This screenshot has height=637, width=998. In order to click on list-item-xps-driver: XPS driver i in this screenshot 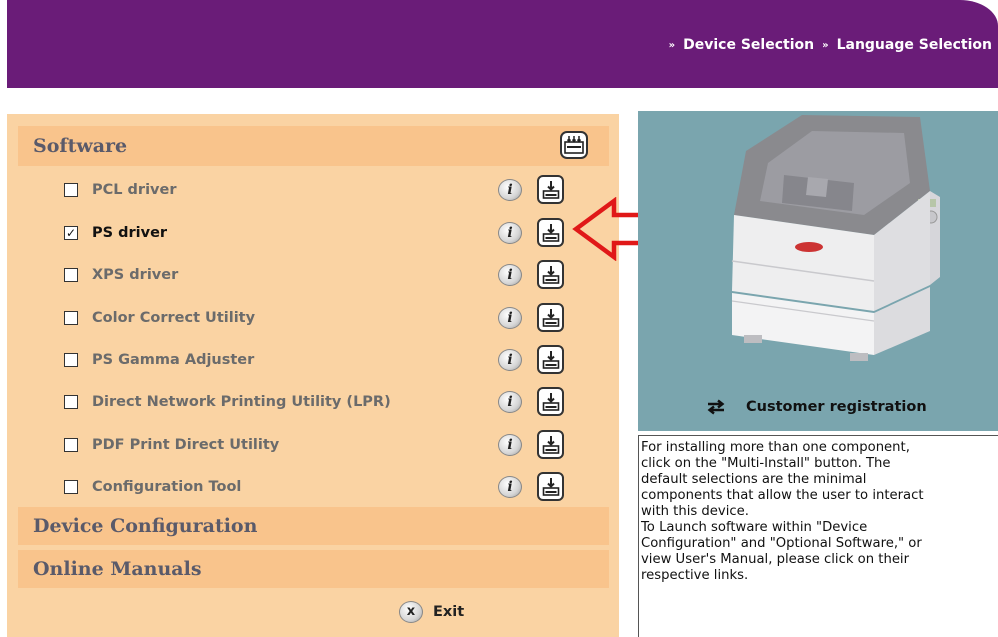, I will do `click(329, 275)`.